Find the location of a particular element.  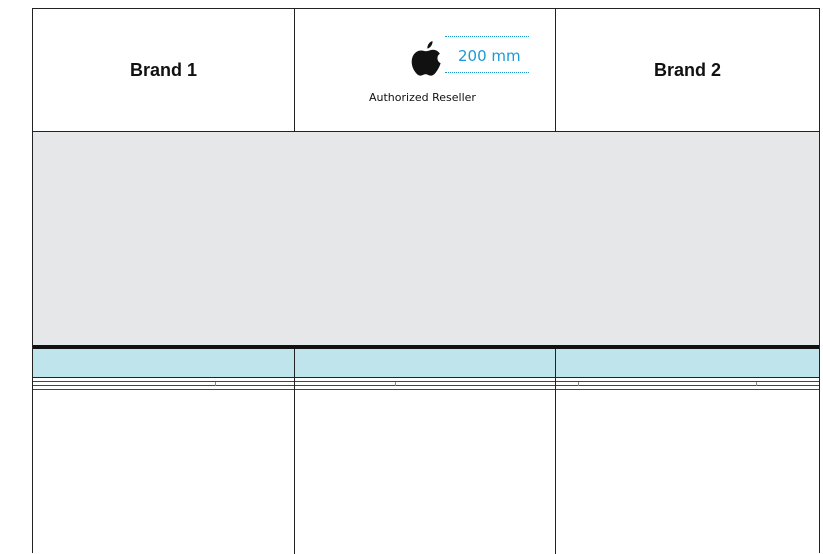

dimension-label: 200 mm is located at coordinates (489, 56).